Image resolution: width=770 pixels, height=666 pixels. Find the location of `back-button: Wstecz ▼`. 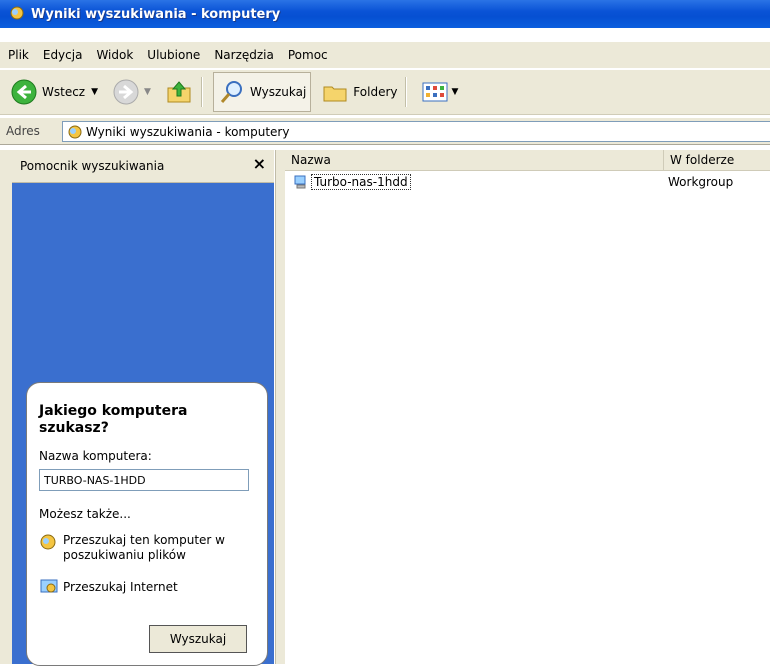

back-button: Wstecz ▼ is located at coordinates (54, 92).